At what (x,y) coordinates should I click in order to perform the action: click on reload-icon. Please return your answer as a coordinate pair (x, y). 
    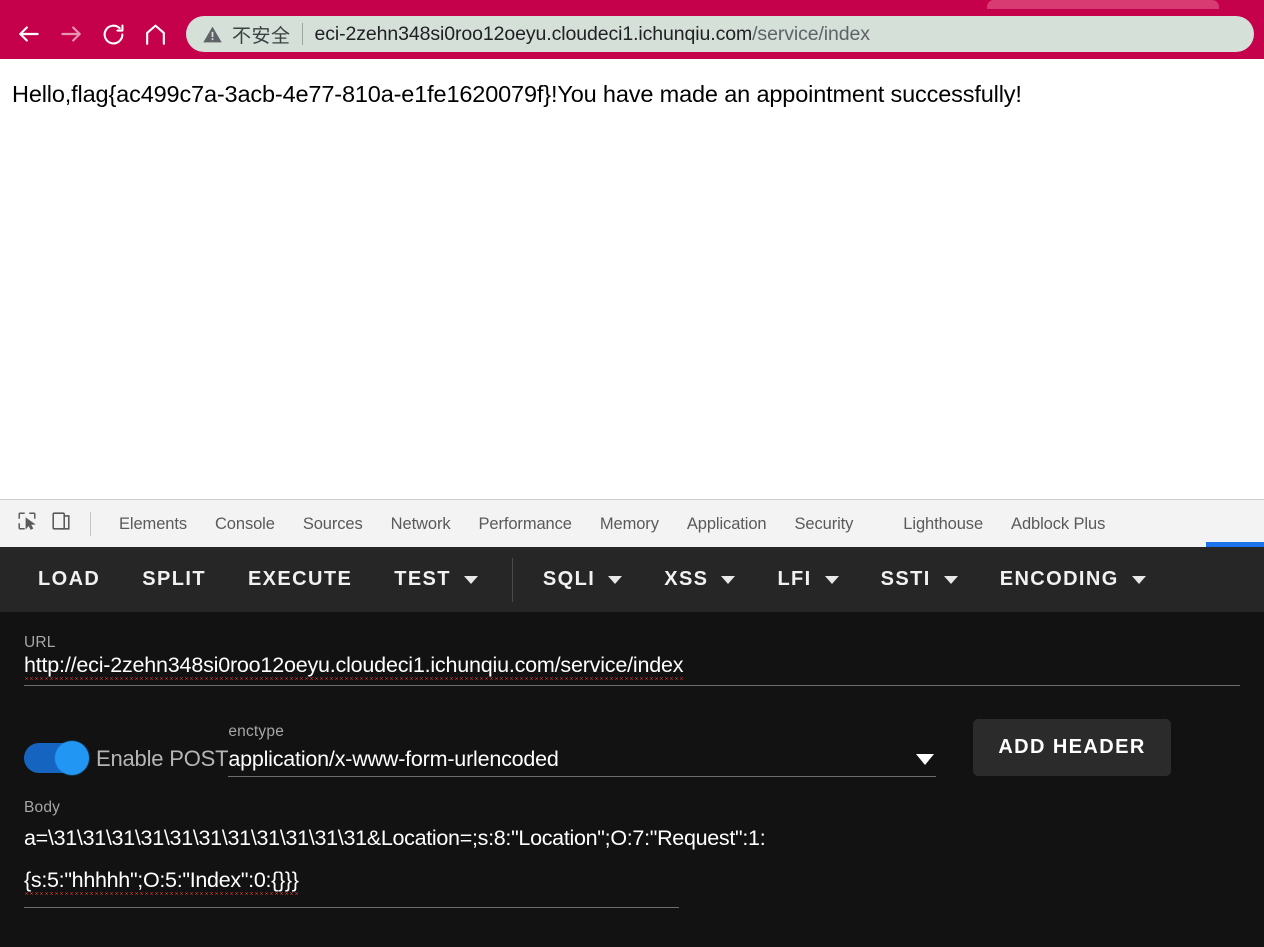
    Looking at the image, I should click on (113, 34).